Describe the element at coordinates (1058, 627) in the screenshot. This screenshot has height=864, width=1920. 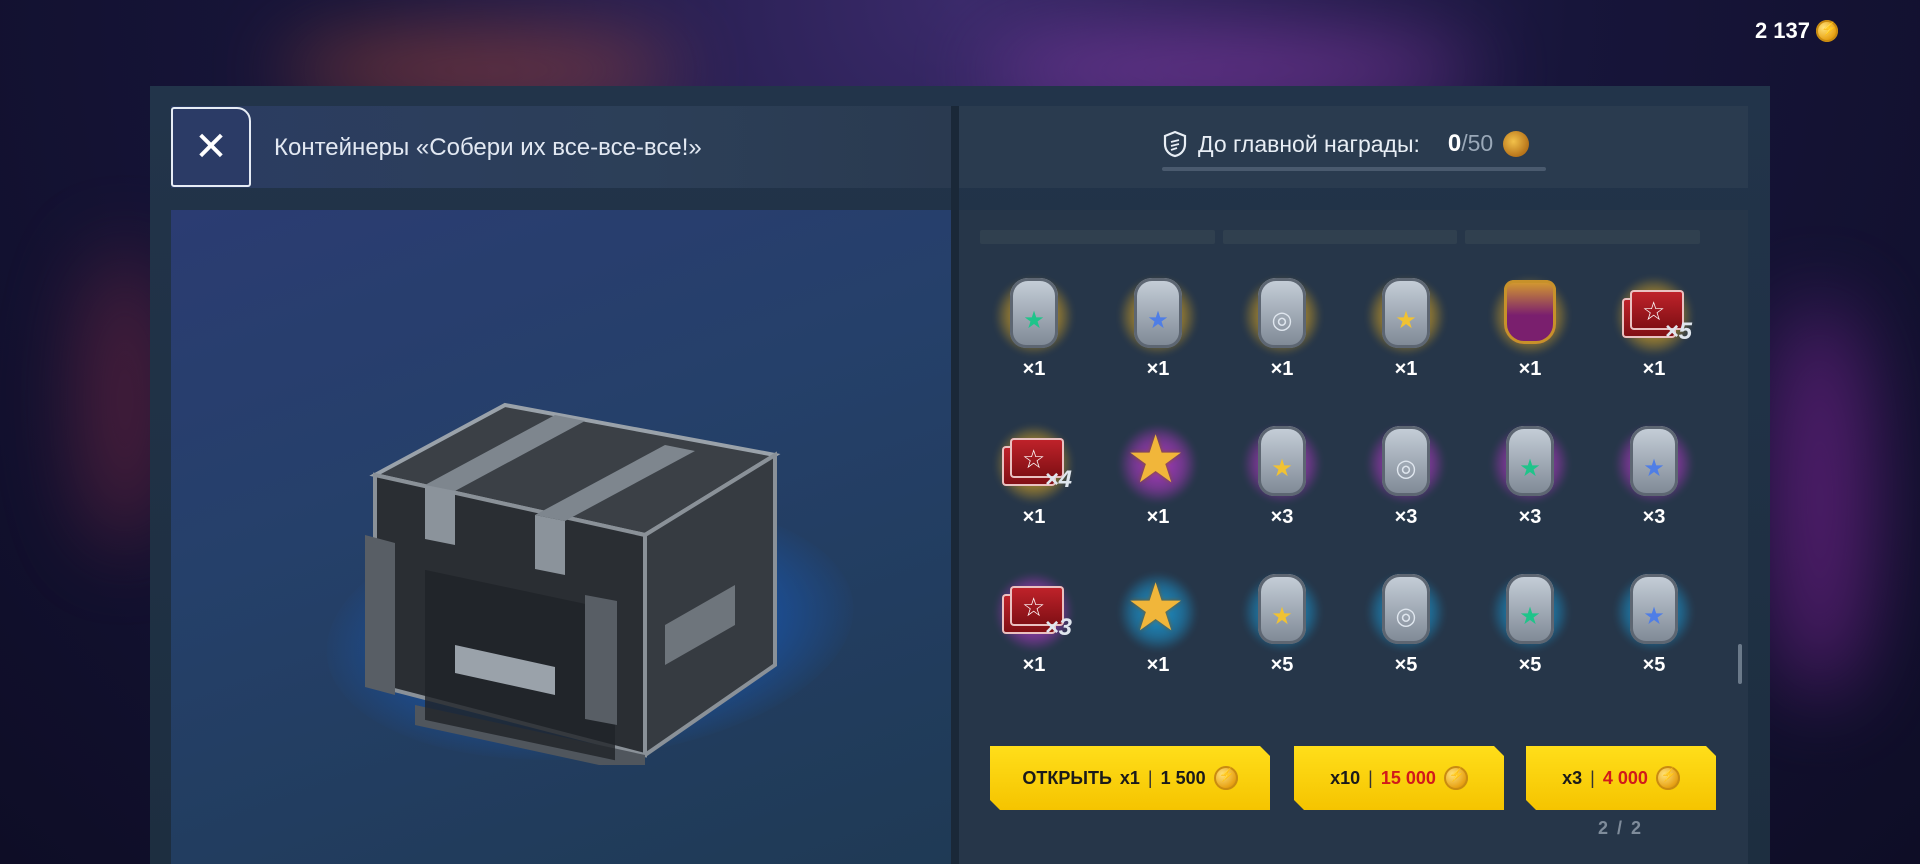
I see `card-multiplier: ×3` at that location.